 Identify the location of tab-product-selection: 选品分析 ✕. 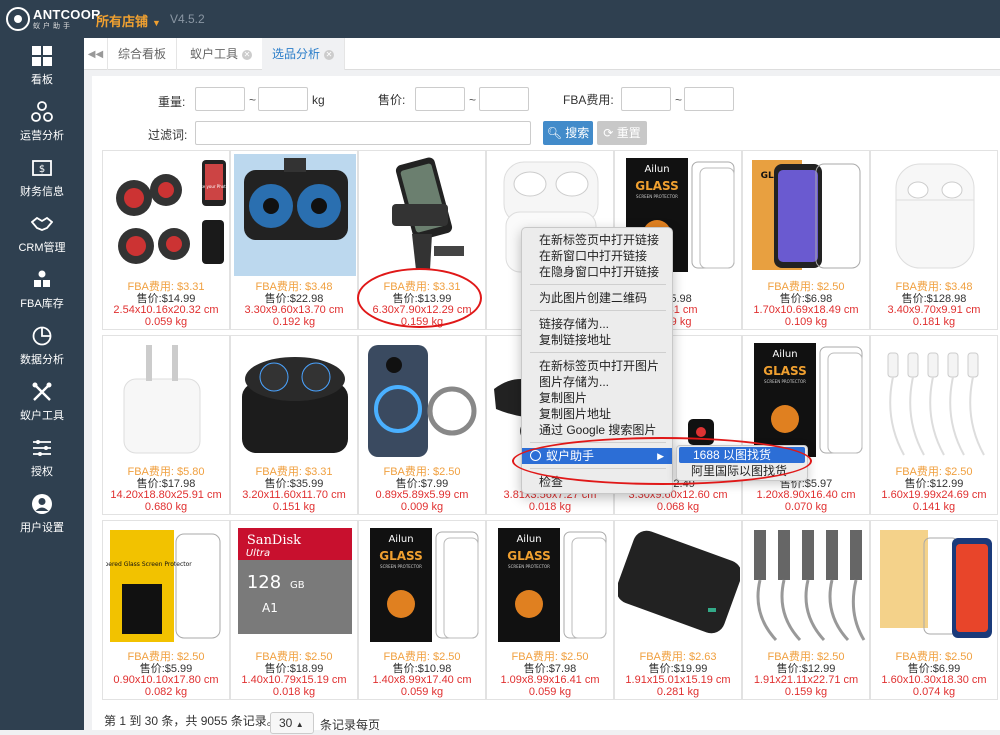
(304, 54).